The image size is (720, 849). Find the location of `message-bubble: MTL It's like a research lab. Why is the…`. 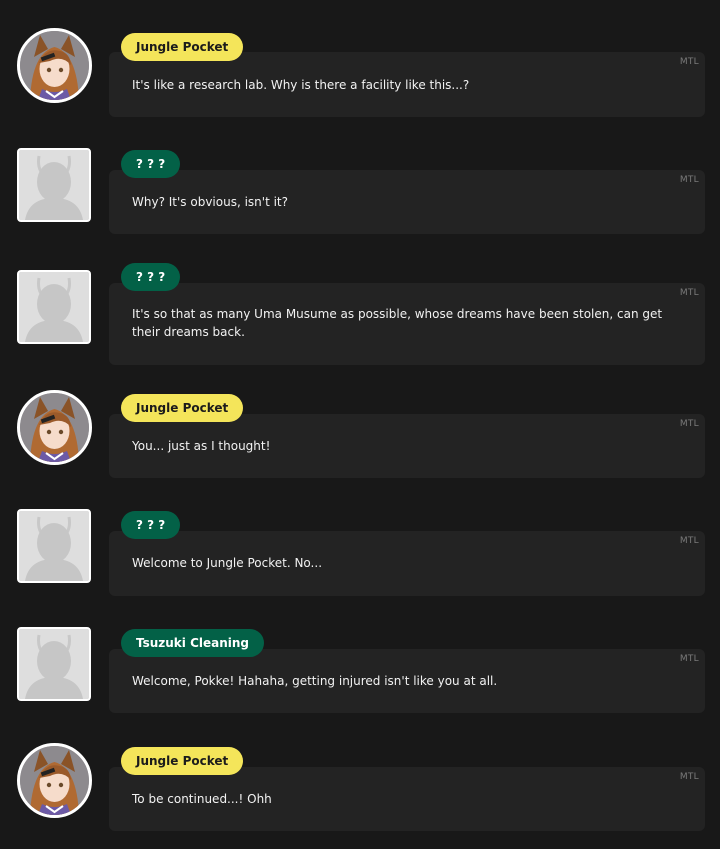

message-bubble: MTL It's like a research lab. Why is the… is located at coordinates (407, 84).